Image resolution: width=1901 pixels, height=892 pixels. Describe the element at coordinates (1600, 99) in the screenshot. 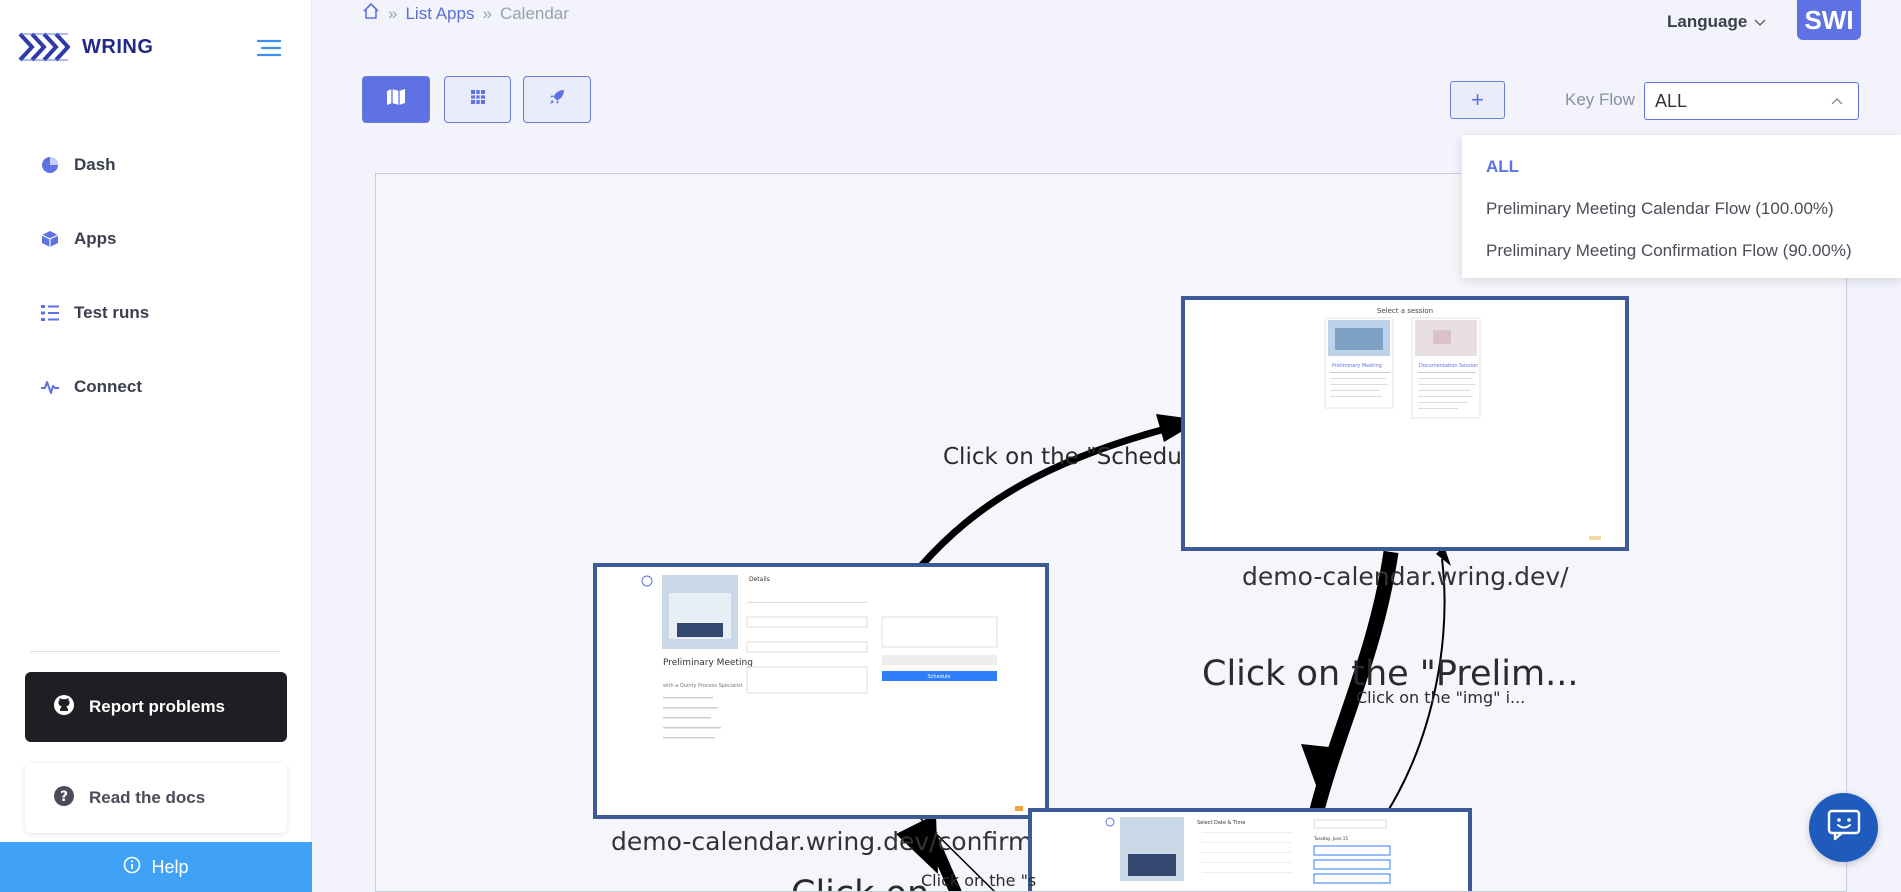

I see `key-flow-label: Key Flow` at that location.